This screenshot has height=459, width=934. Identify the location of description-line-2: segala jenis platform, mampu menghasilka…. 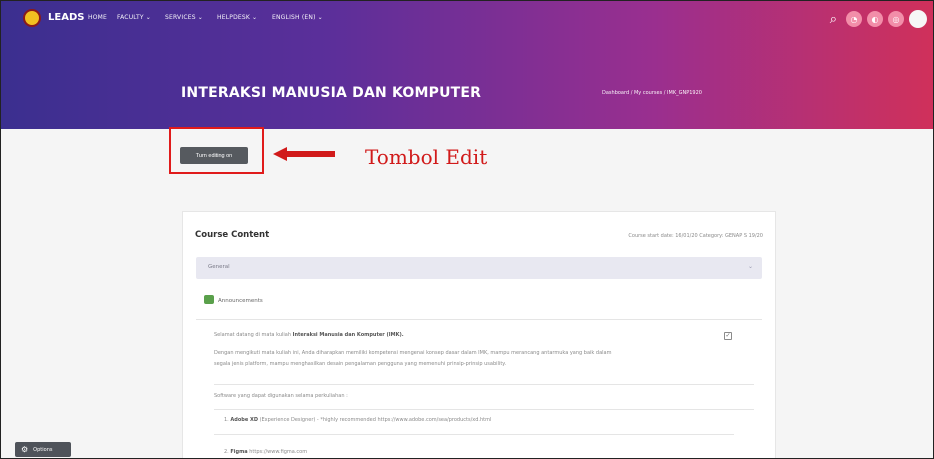
(360, 364).